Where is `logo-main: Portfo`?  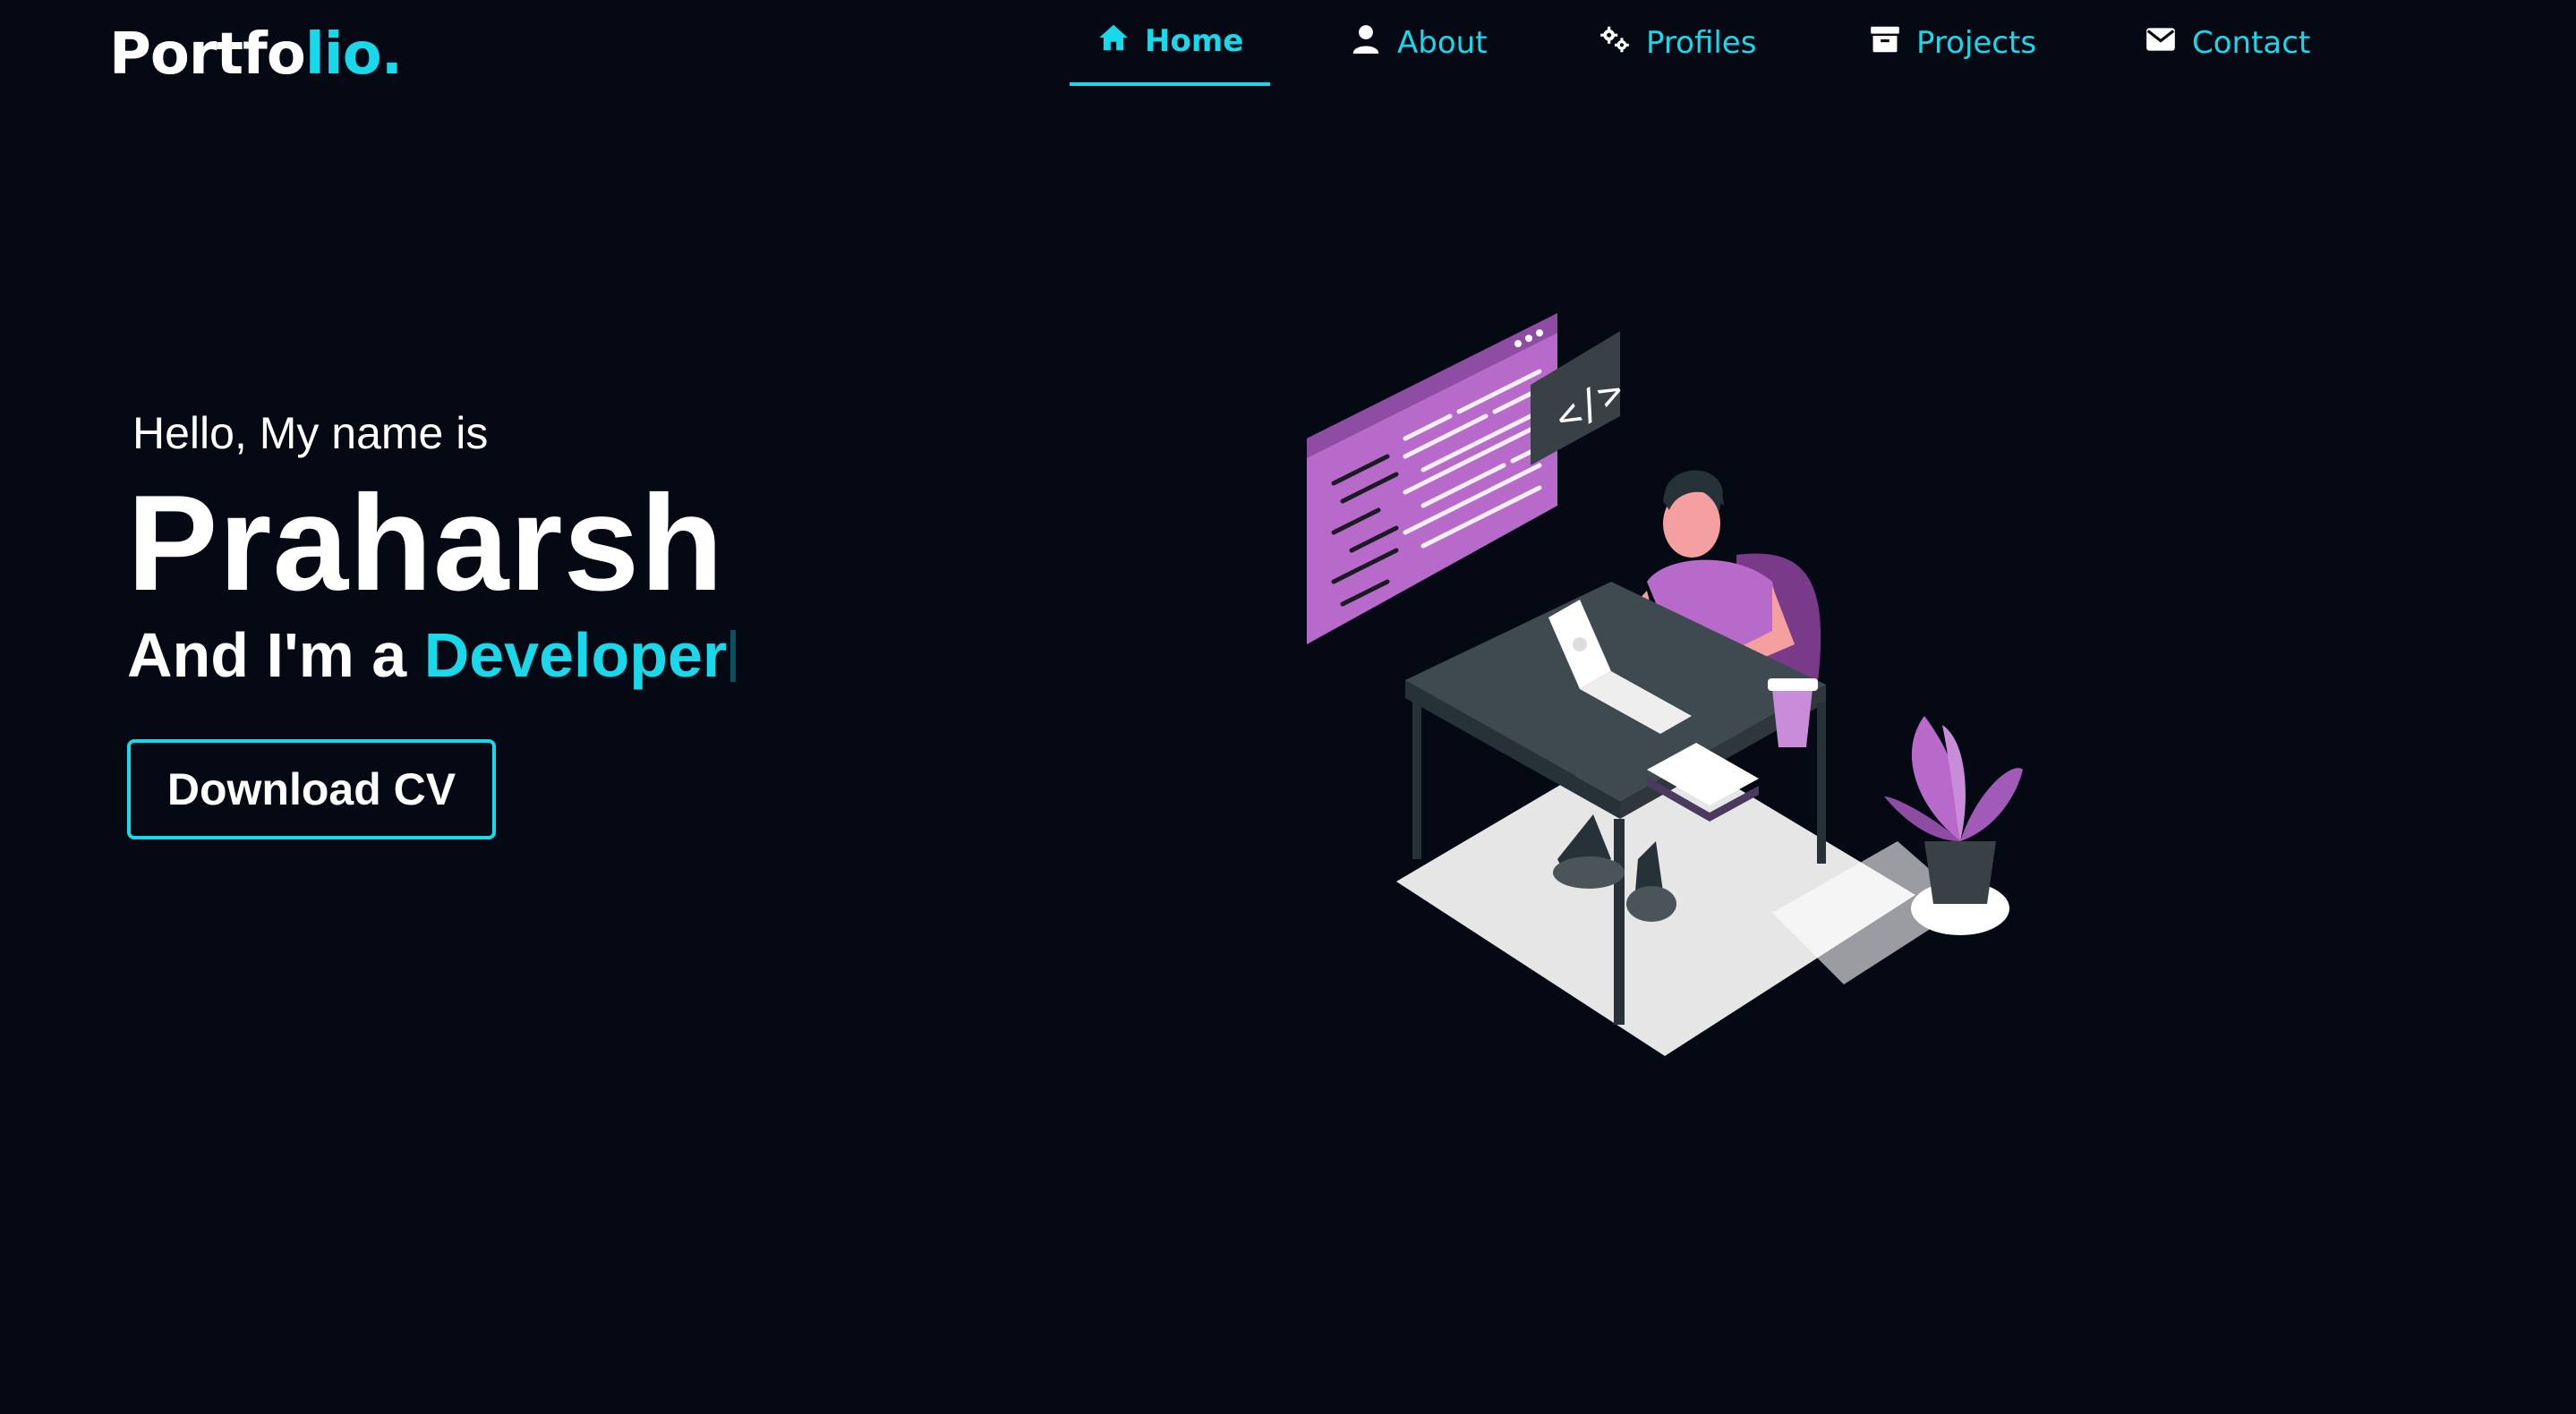 logo-main: Portfo is located at coordinates (207, 54).